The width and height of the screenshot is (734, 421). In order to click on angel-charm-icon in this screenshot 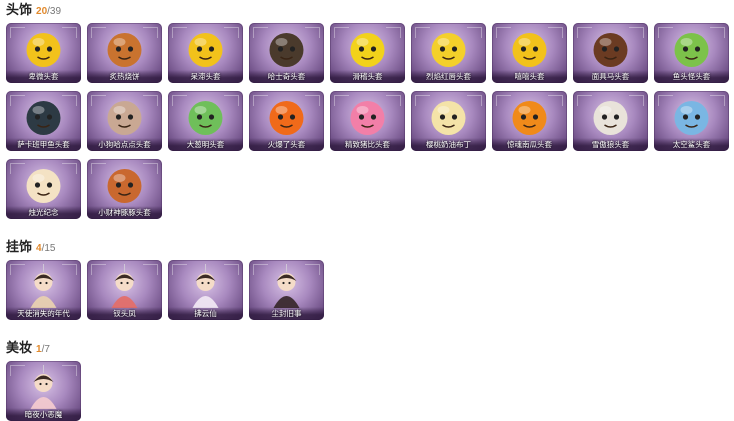, I will do `click(43, 286)`.